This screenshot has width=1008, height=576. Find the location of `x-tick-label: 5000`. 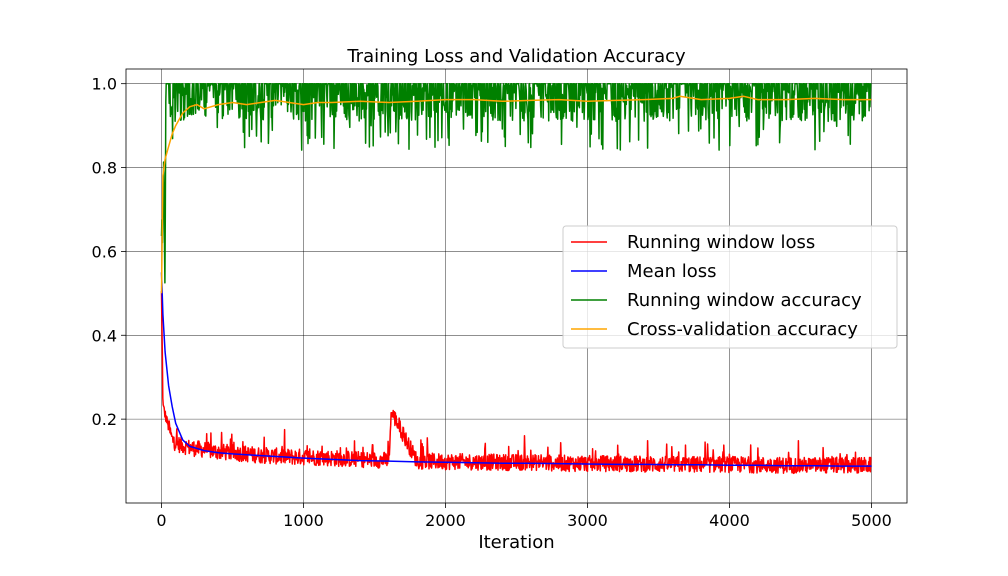

x-tick-label: 5000 is located at coordinates (871, 520).